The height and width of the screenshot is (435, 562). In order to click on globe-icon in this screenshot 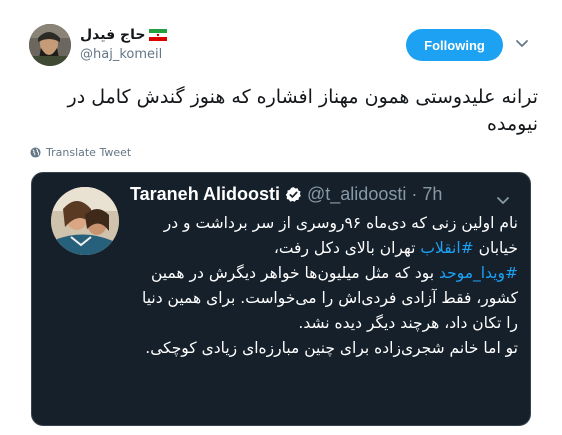, I will do `click(35, 152)`.